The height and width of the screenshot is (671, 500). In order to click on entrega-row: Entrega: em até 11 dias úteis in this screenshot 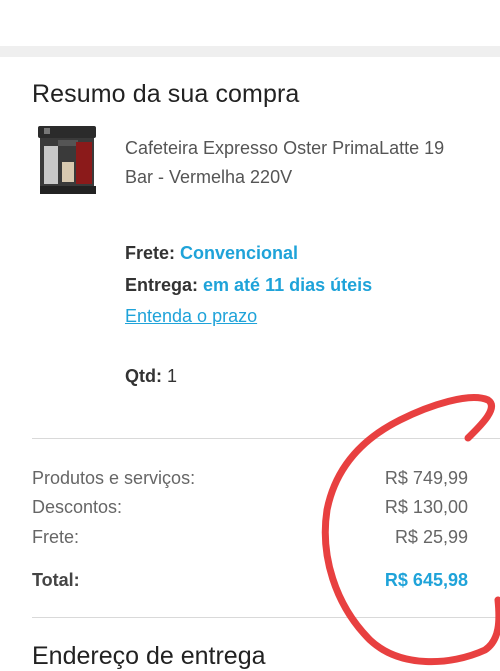, I will do `click(248, 285)`.